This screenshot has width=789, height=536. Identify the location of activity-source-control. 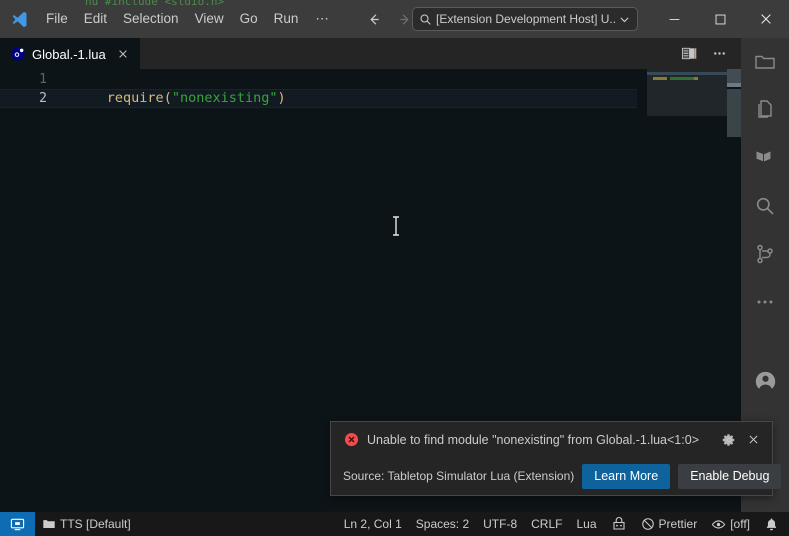
(765, 254).